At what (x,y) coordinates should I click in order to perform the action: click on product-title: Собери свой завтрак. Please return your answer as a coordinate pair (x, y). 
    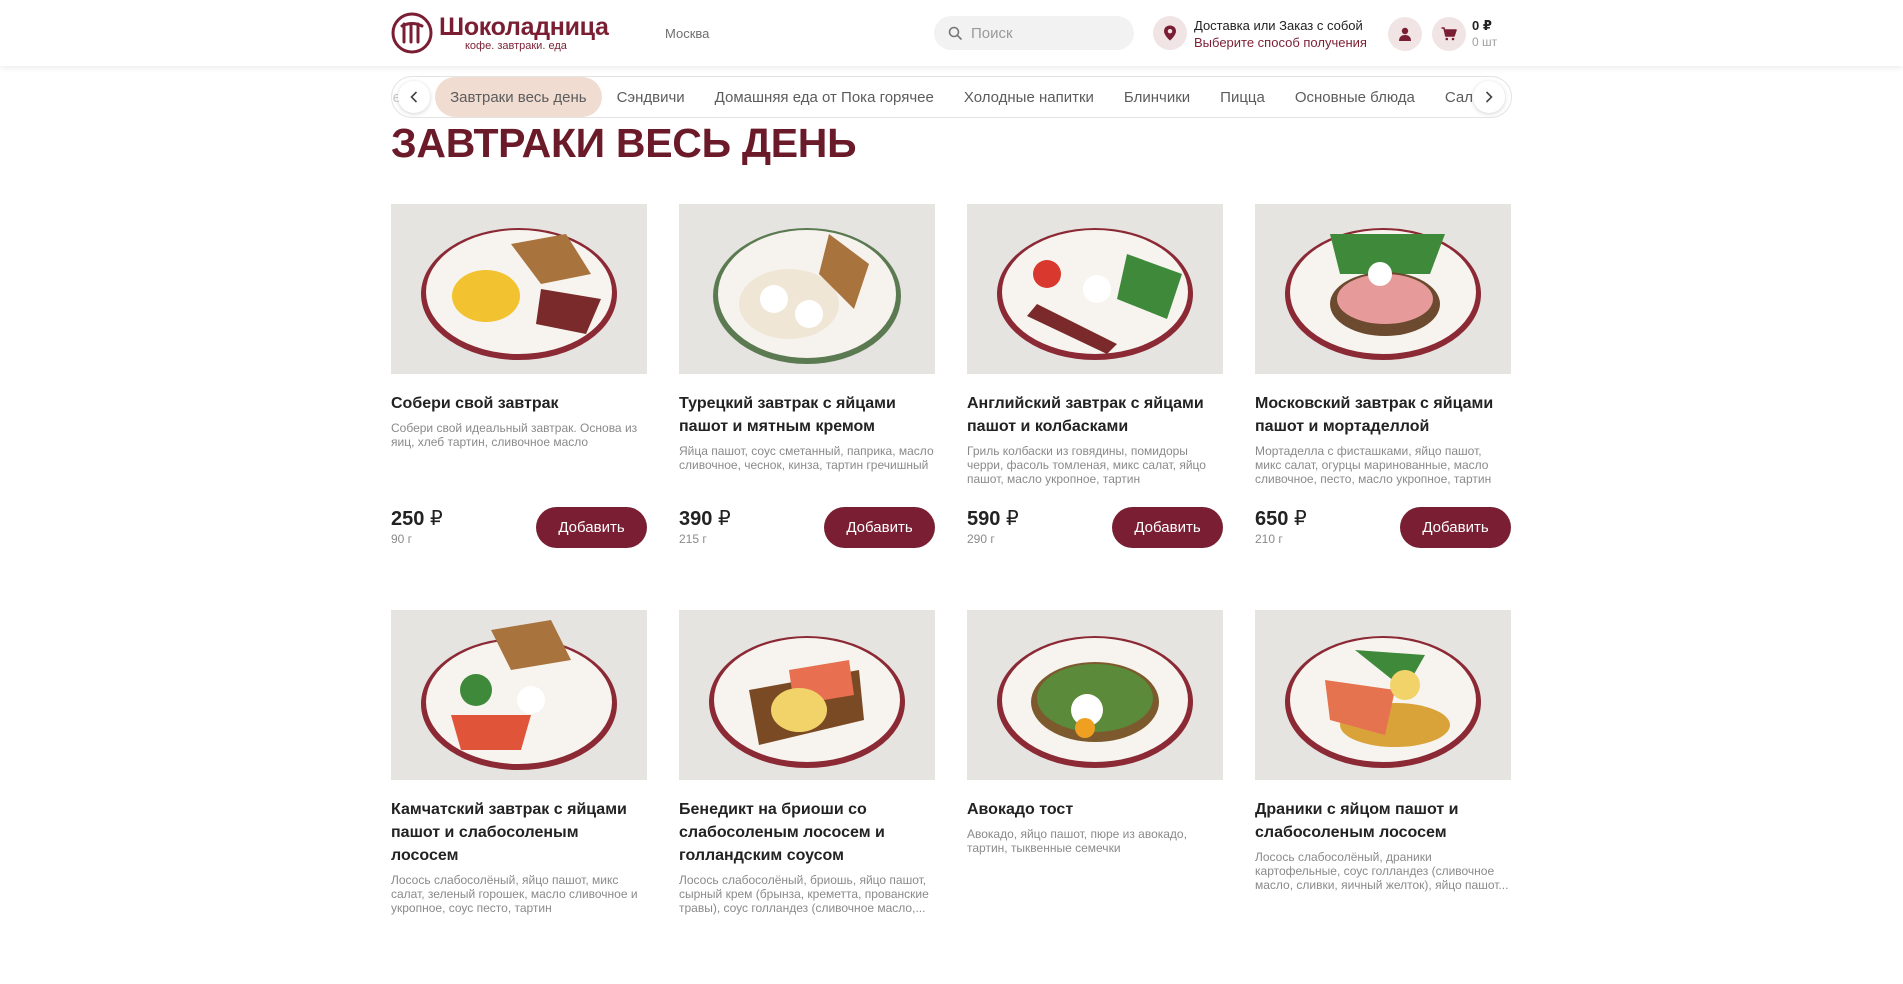
    Looking at the image, I should click on (519, 403).